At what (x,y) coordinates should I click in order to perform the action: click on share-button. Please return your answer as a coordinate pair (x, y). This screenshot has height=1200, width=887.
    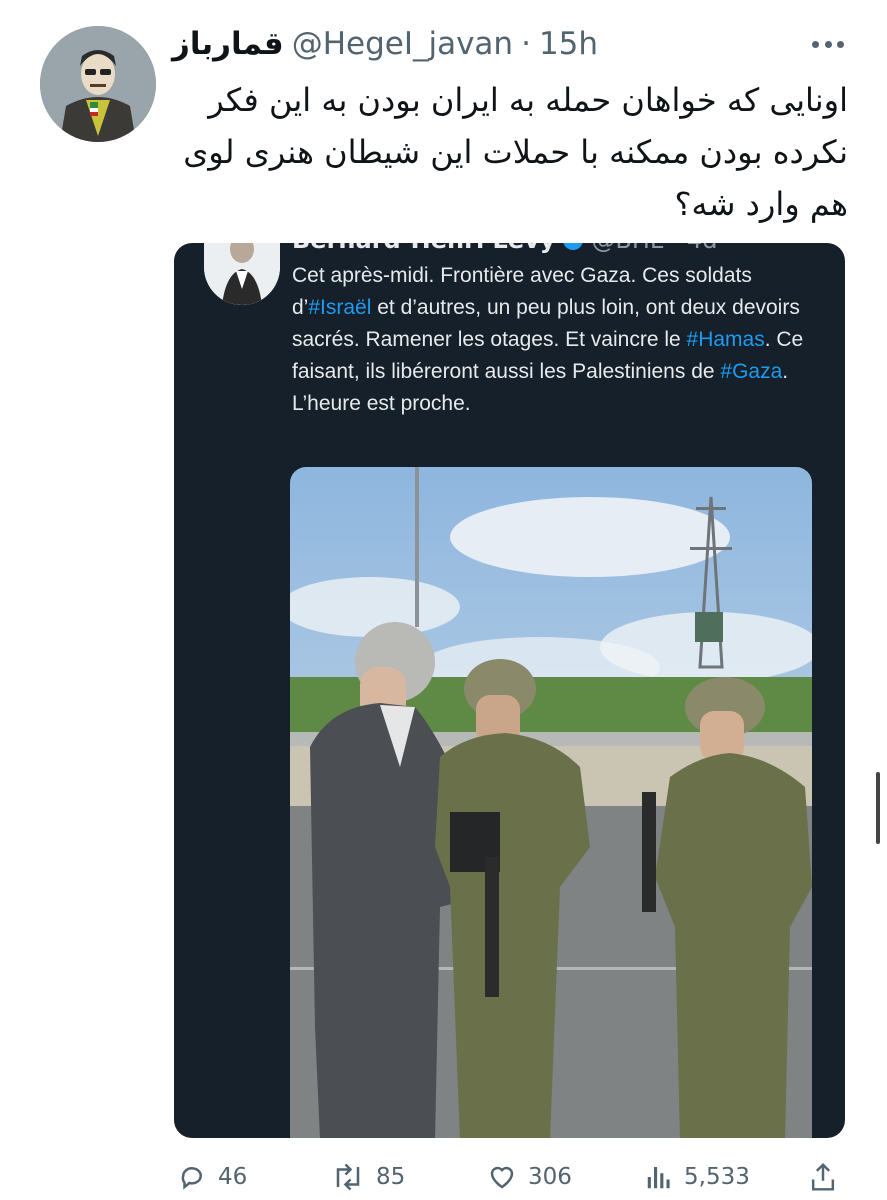
    Looking at the image, I should click on (823, 1177).